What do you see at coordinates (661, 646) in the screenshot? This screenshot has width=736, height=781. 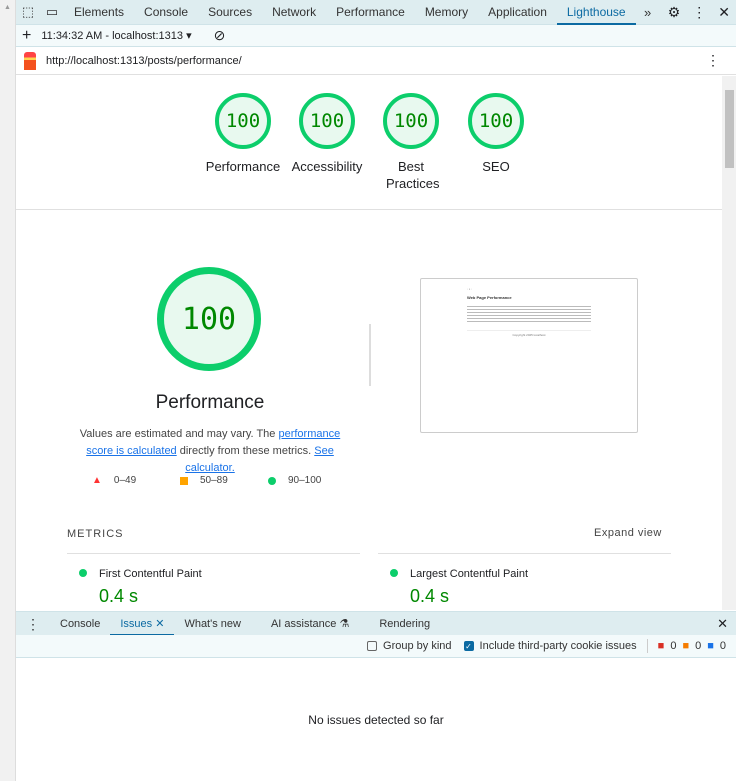 I see `error-issue-icon: ■` at bounding box center [661, 646].